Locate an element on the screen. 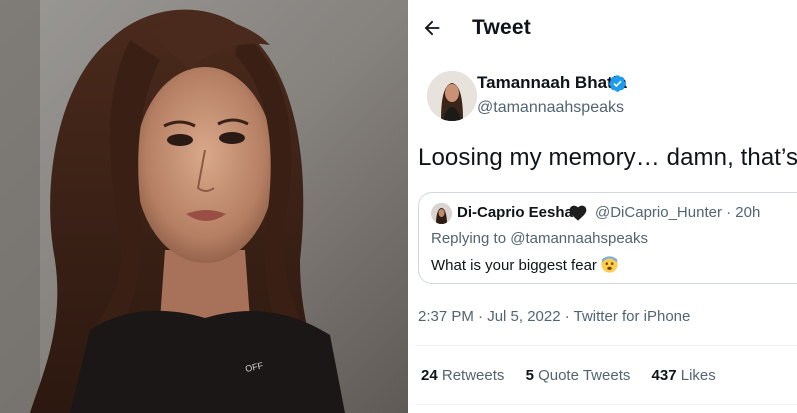  page-title: Tweet is located at coordinates (501, 27).